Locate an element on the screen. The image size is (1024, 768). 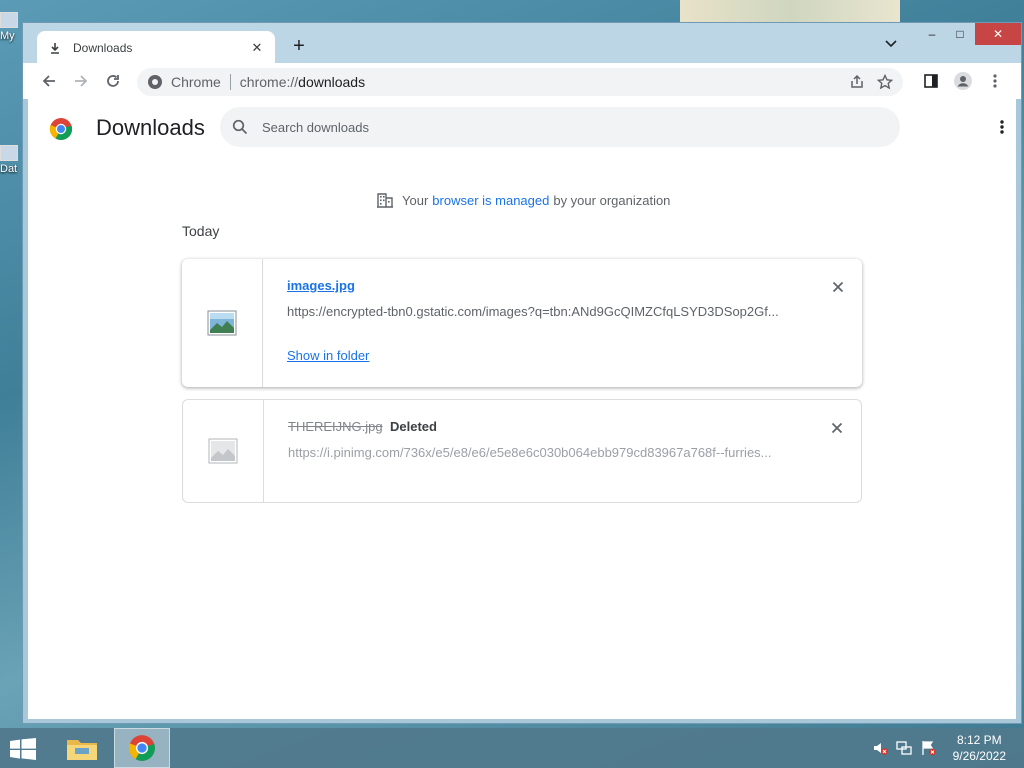
back-arrow-icon is located at coordinates (48, 81).